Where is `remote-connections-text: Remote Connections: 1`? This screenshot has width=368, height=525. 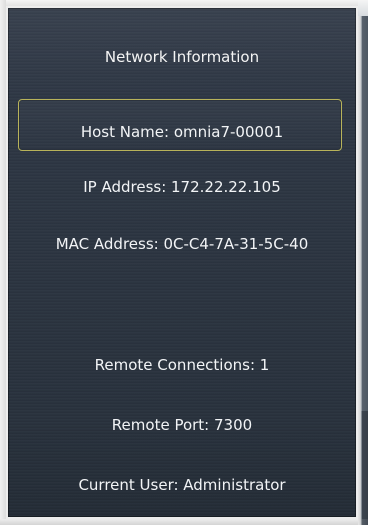
remote-connections-text: Remote Connections: 1 is located at coordinates (182, 365).